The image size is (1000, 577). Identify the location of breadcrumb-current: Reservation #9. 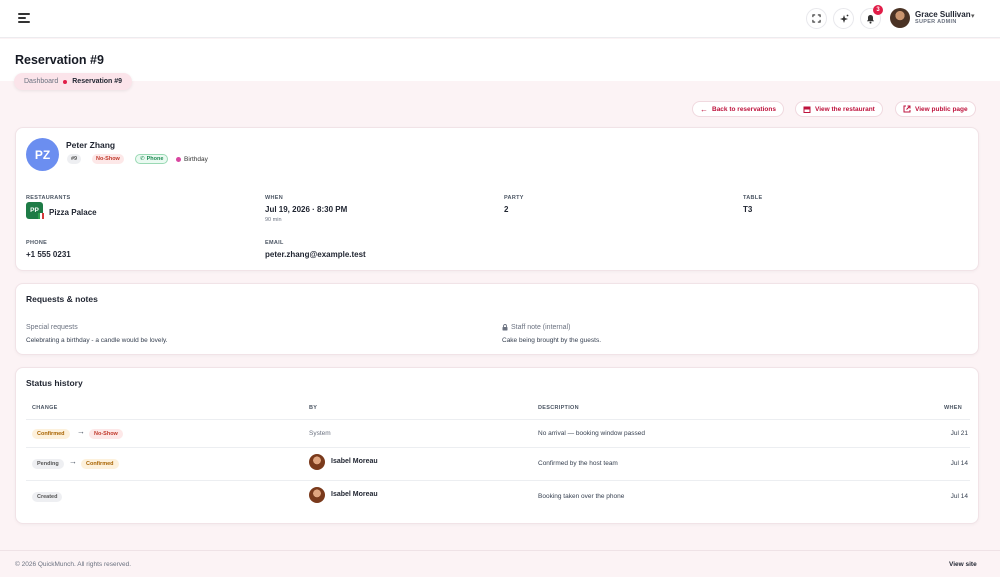
(97, 81).